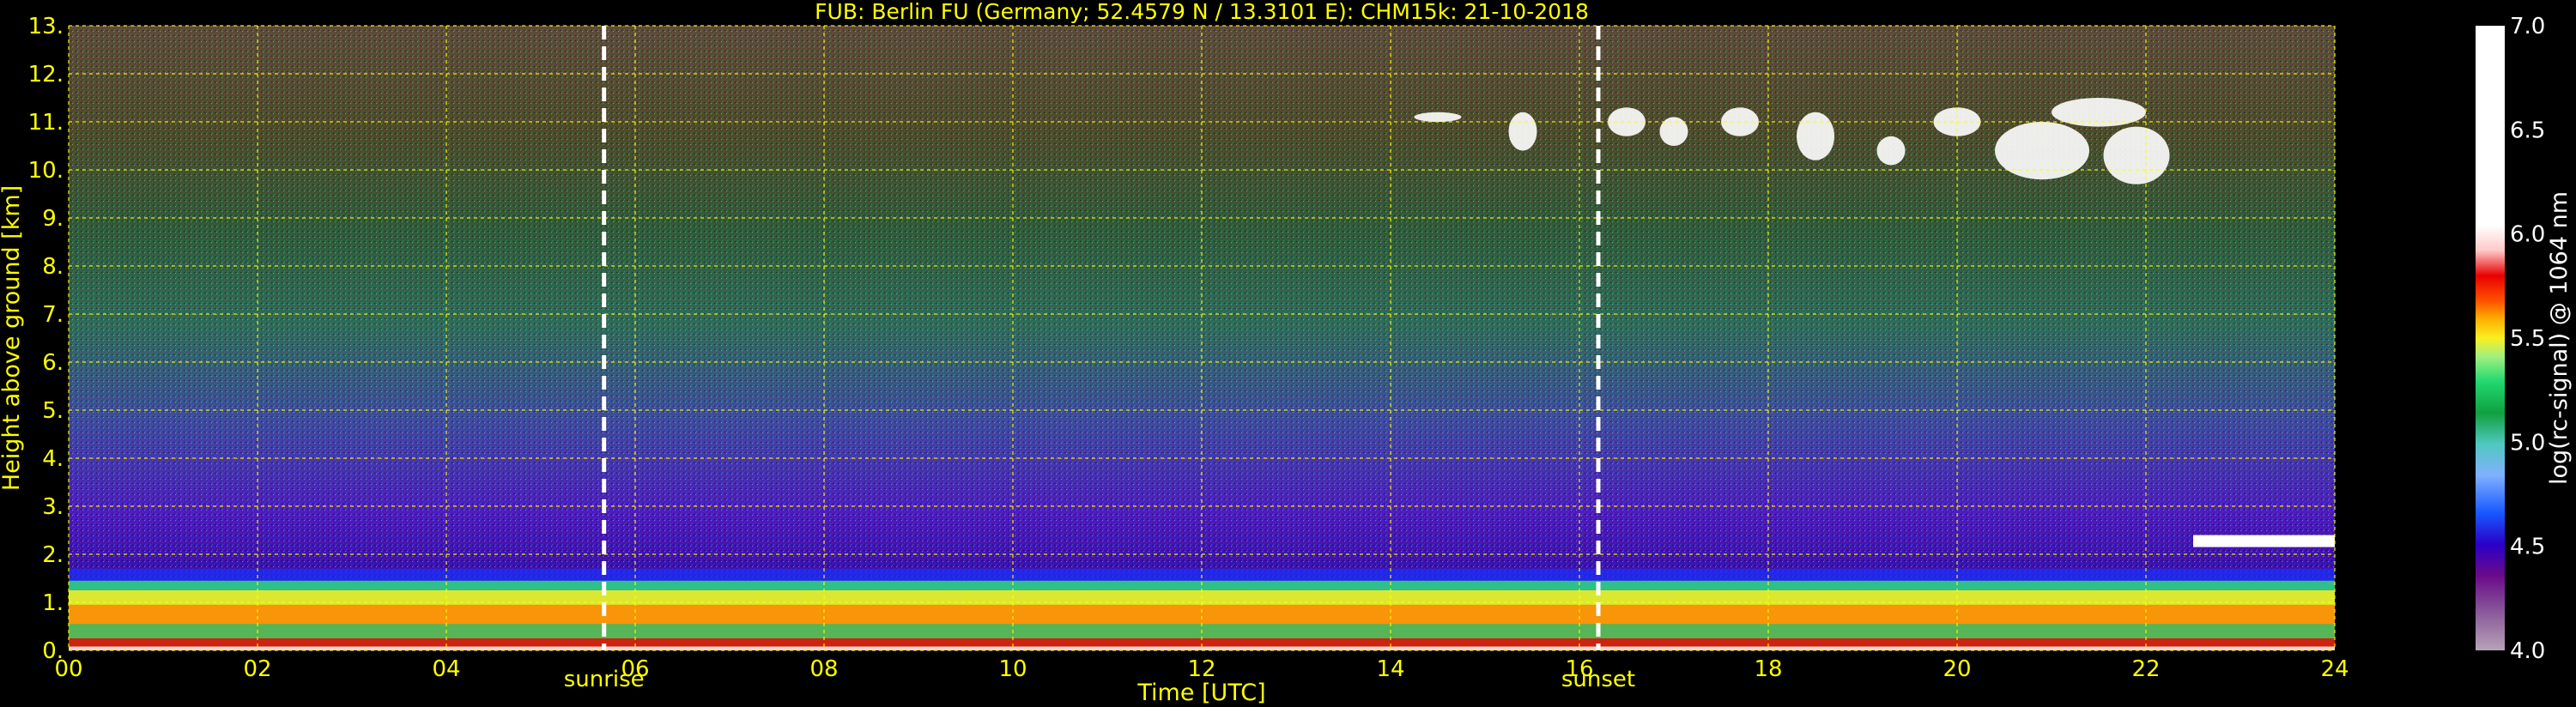 This screenshot has height=707, width=2576. Describe the element at coordinates (46, 26) in the screenshot. I see `y-tick-label: 13.` at that location.